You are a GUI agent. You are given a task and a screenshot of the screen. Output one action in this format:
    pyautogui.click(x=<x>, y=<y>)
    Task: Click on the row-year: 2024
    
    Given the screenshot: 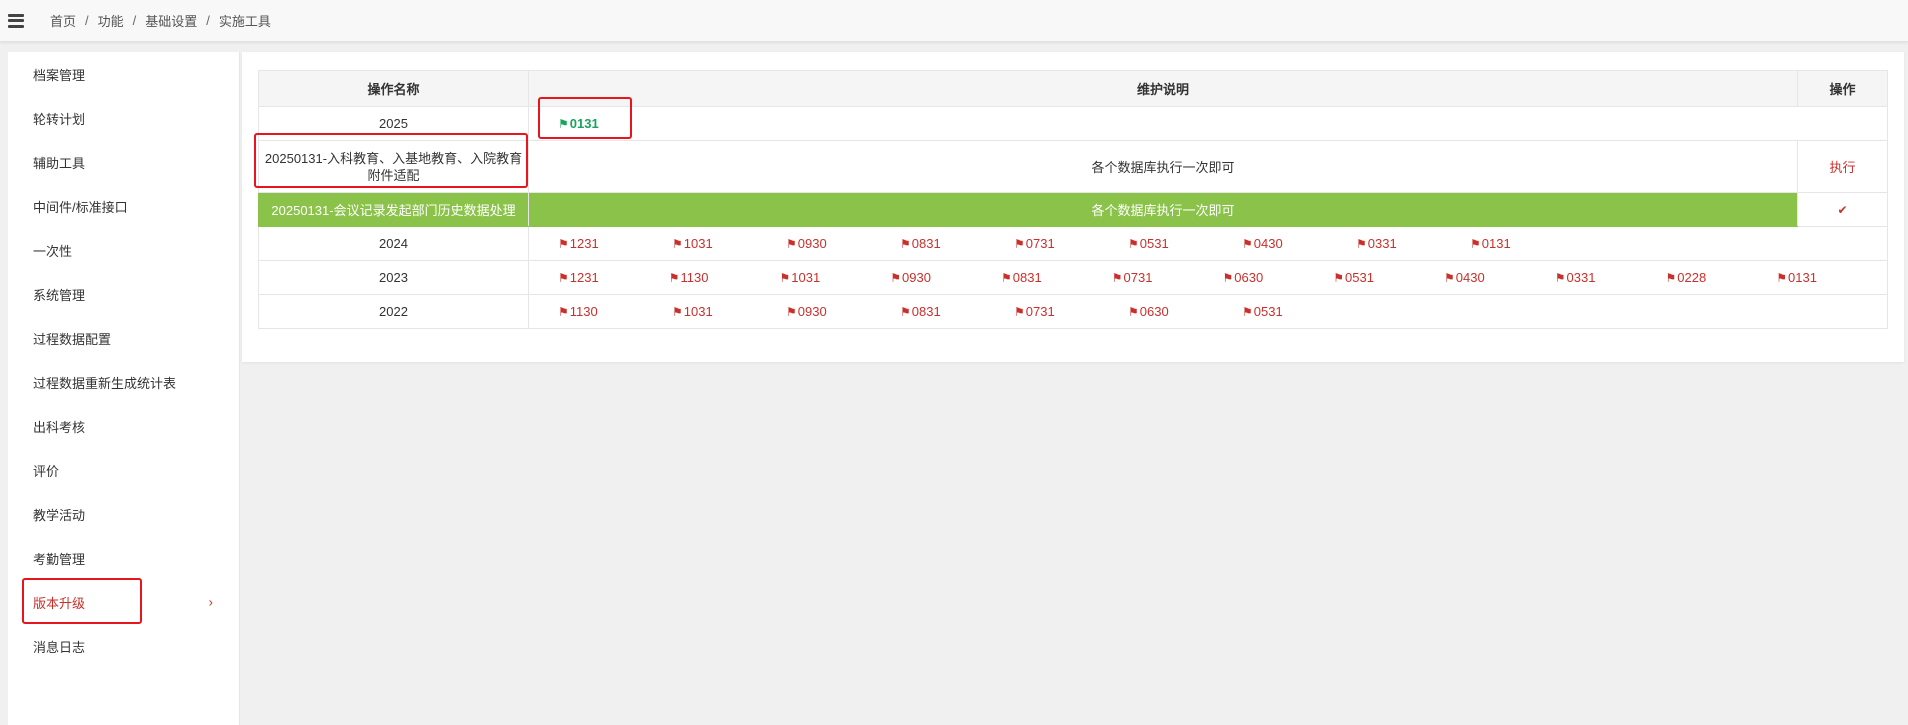 What is the action you would take?
    pyautogui.click(x=393, y=243)
    